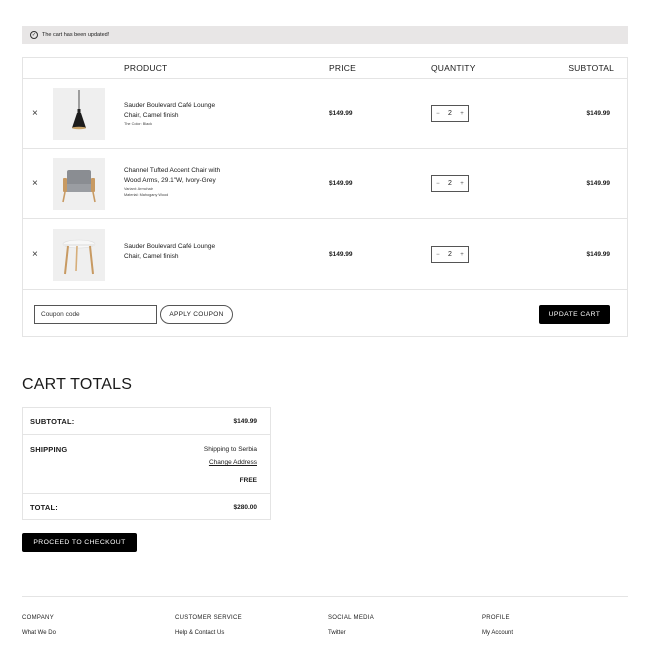 The height and width of the screenshot is (650, 650). Describe the element at coordinates (248, 480) in the screenshot. I see `shipping-value: FREE` at that location.